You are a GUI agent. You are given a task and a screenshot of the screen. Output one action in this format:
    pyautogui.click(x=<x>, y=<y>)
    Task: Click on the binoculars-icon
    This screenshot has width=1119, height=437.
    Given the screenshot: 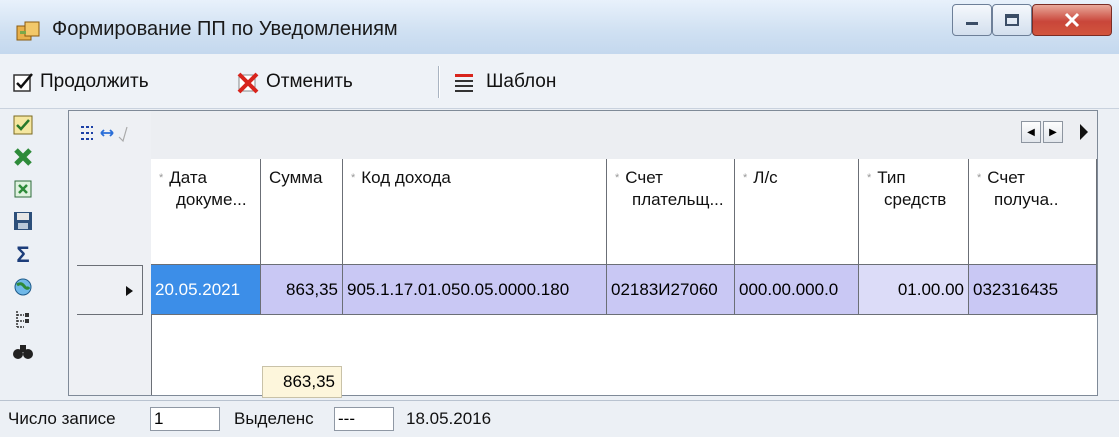 What is the action you would take?
    pyautogui.click(x=23, y=351)
    